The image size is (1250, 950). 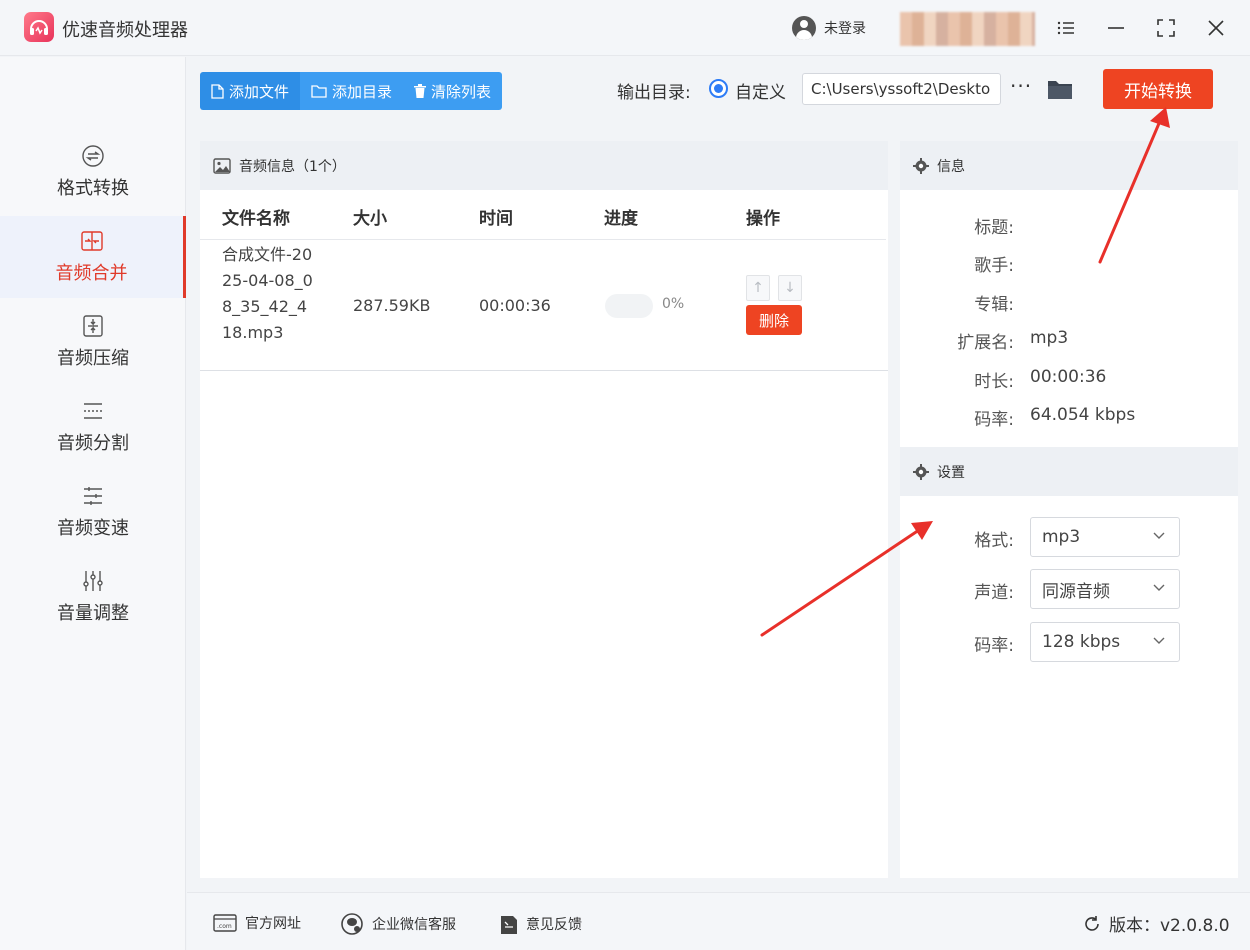 I want to click on info-label: 扩展名:, so click(x=985, y=343).